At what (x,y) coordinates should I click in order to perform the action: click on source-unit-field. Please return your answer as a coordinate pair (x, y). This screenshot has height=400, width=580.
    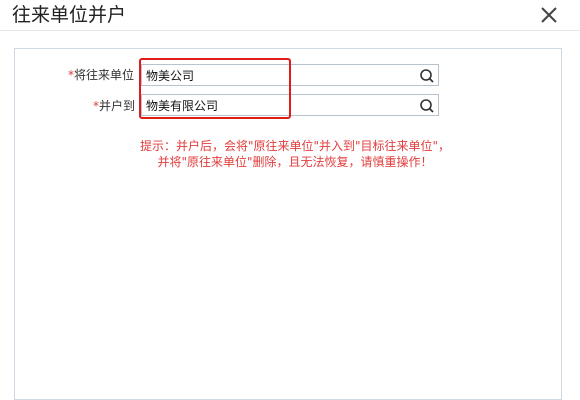
    Looking at the image, I should click on (290, 75).